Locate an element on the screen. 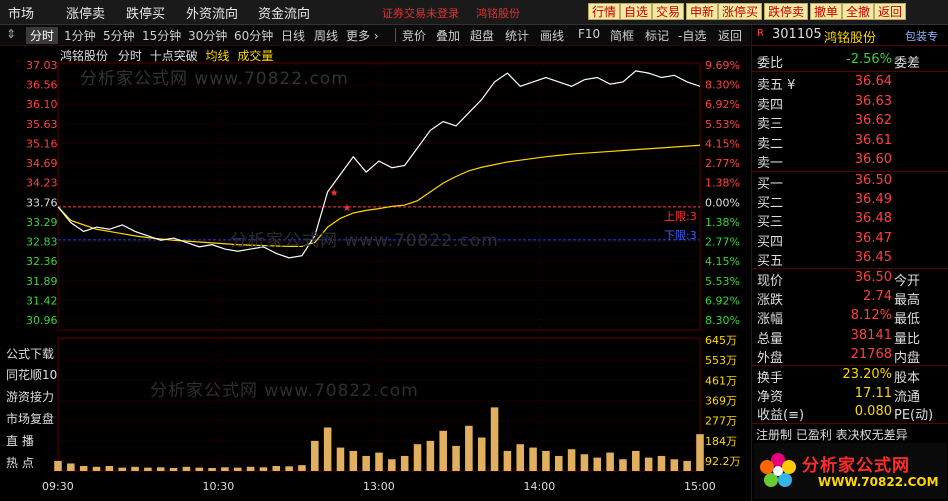 This screenshot has height=501, width=948. side-live: 直 播 is located at coordinates (20, 440).